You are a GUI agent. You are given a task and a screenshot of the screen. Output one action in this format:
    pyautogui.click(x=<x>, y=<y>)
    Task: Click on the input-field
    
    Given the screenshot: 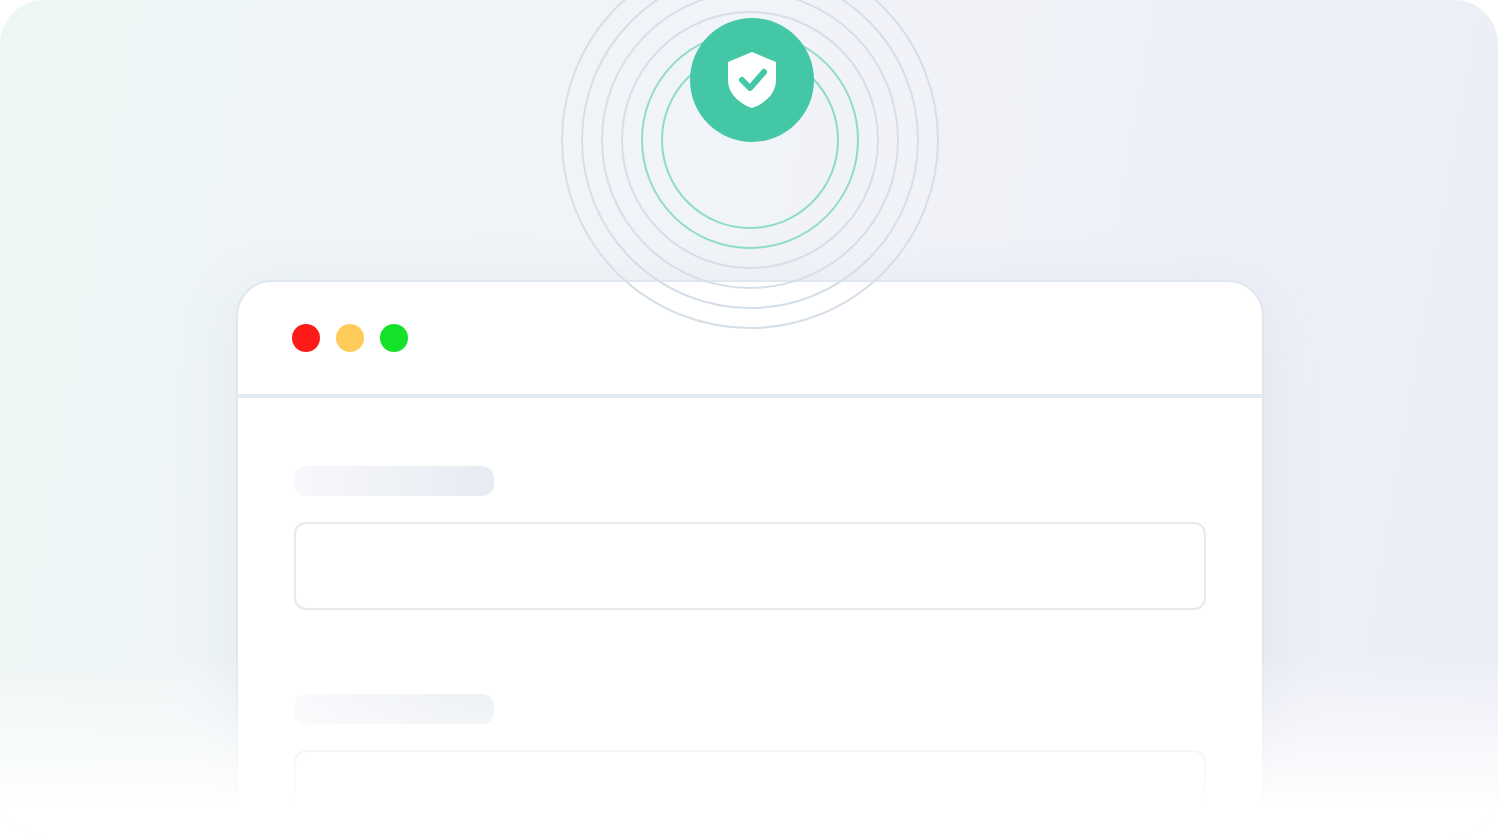 What is the action you would take?
    pyautogui.click(x=749, y=566)
    